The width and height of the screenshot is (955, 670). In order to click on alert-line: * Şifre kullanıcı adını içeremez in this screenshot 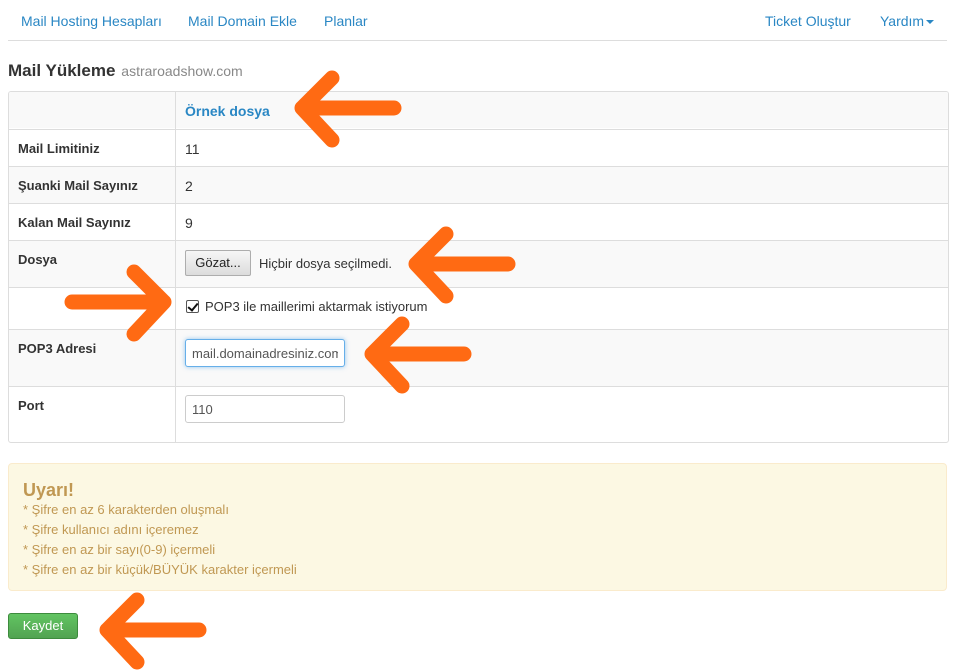, I will do `click(111, 529)`.